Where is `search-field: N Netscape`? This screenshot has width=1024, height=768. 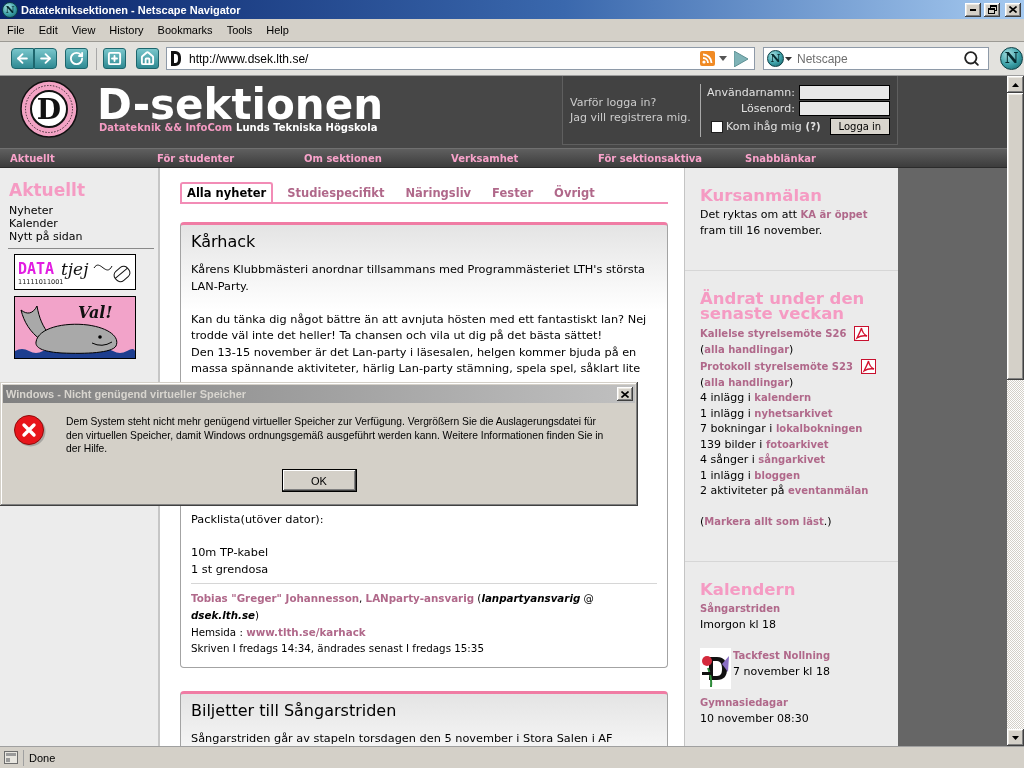 search-field: N Netscape is located at coordinates (876, 58).